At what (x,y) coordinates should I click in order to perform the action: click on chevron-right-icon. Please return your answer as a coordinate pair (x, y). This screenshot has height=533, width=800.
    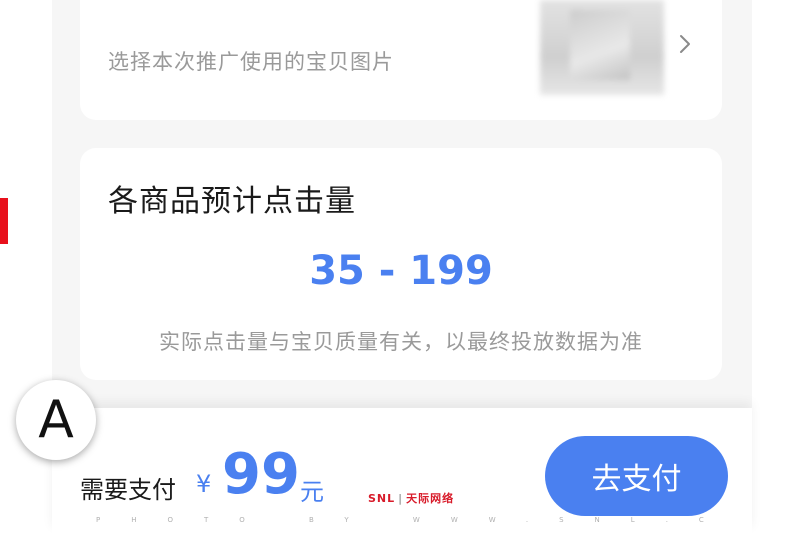
    Looking at the image, I should click on (685, 44).